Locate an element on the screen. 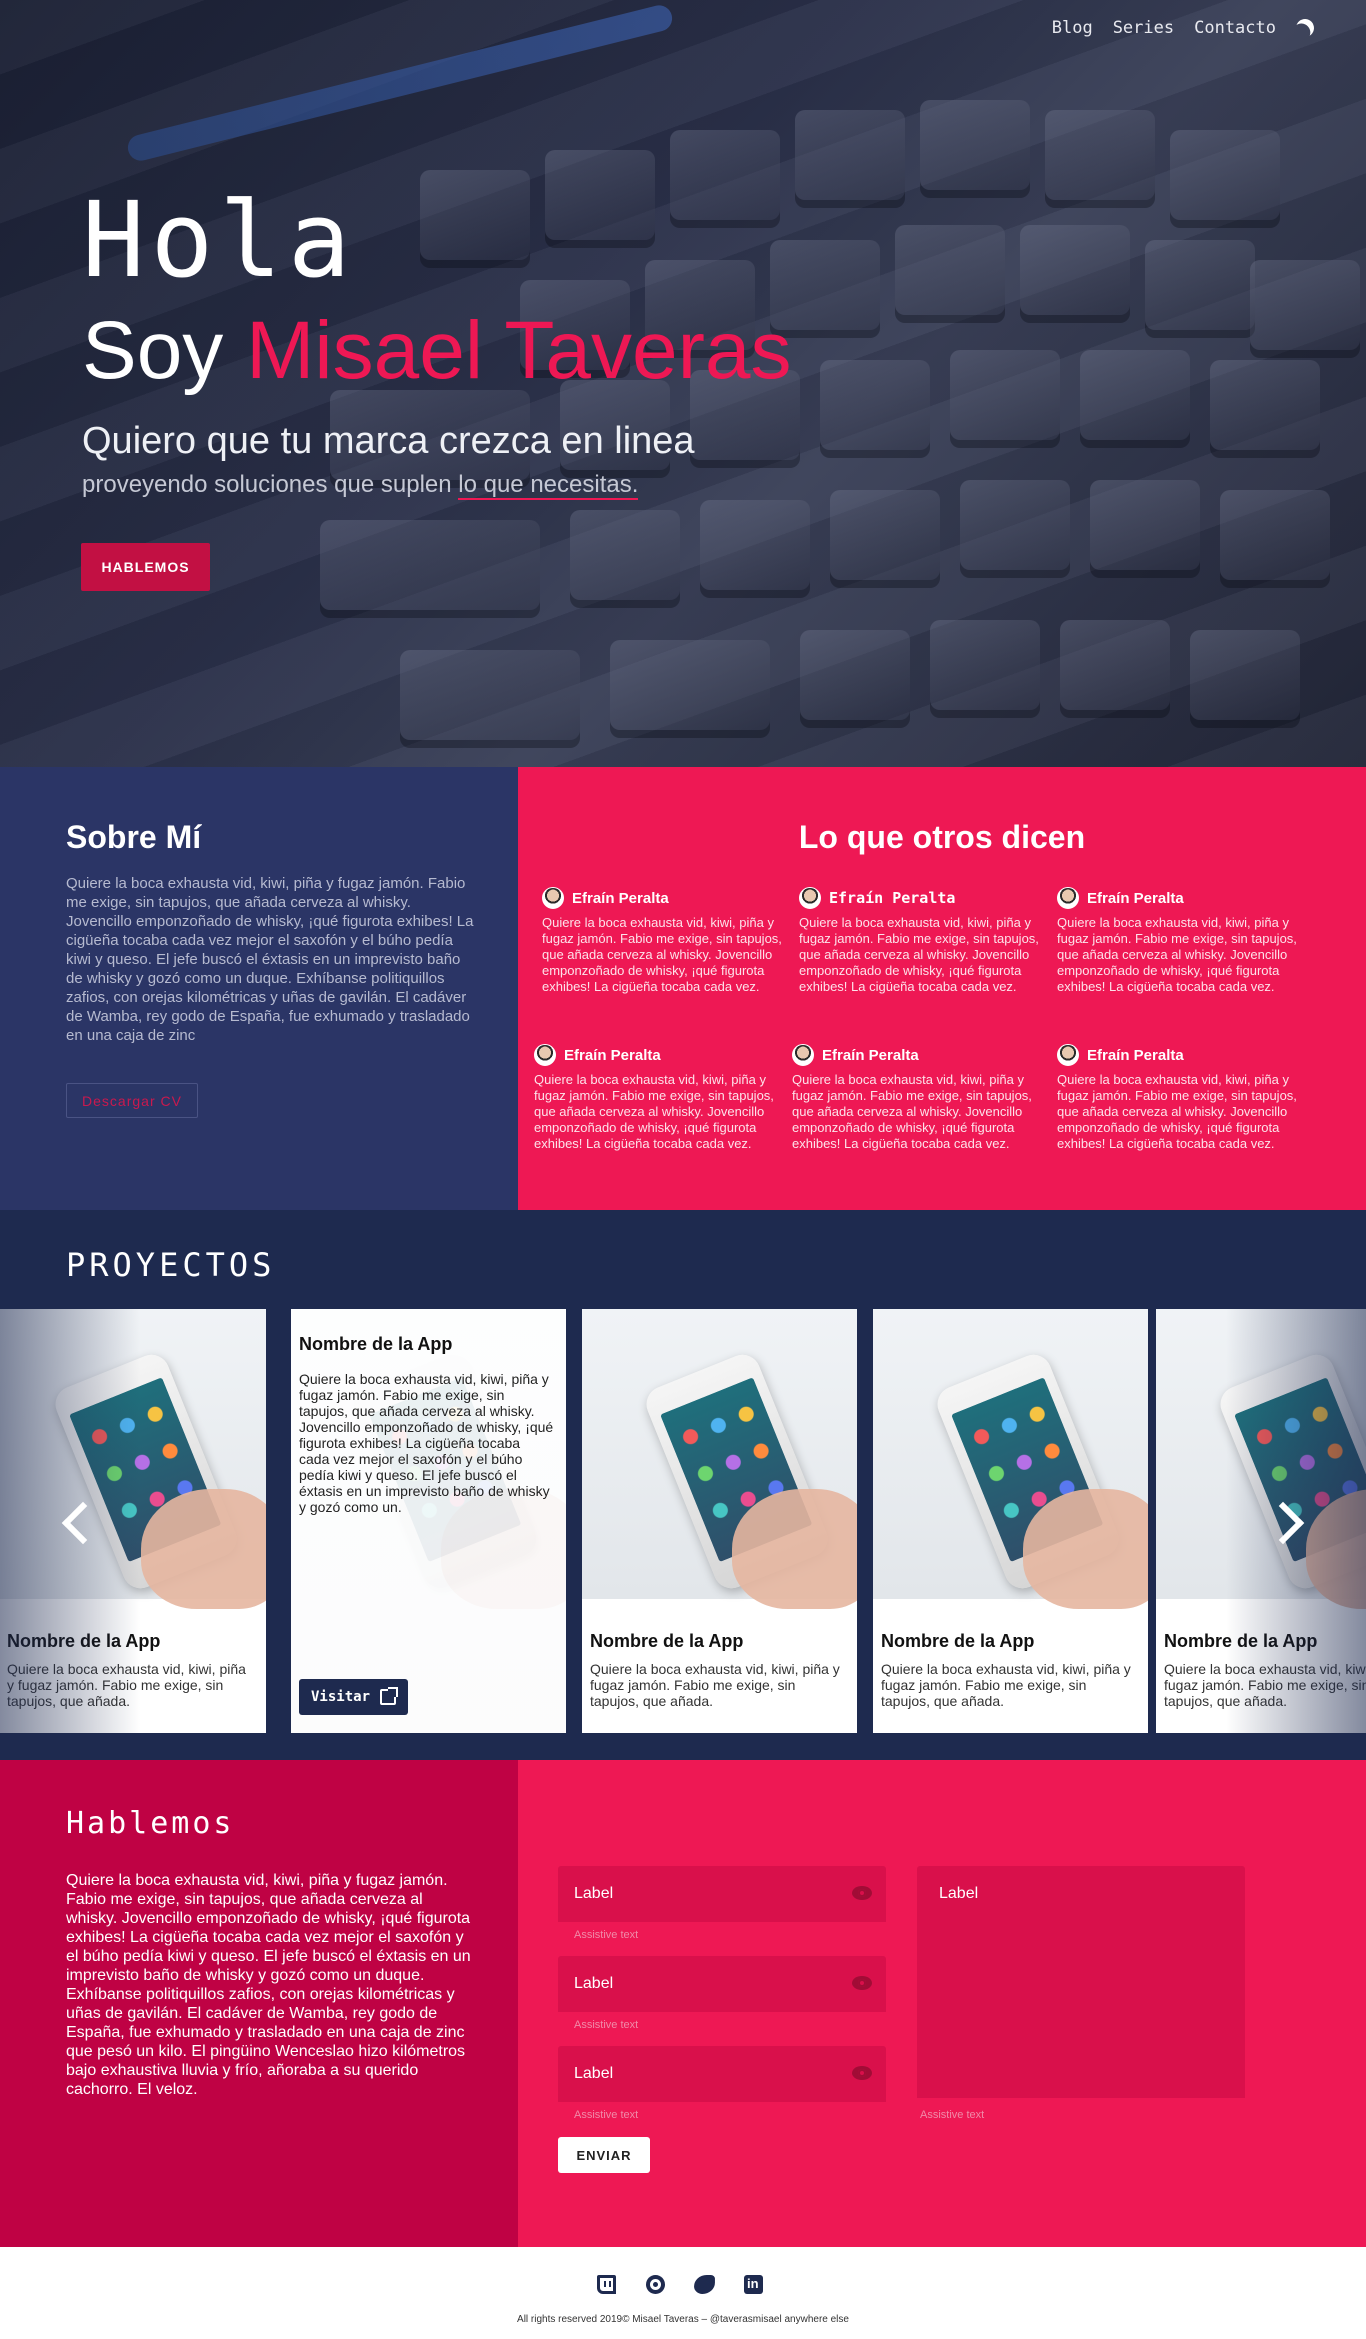  testimonials-title: Lo que otros dicen is located at coordinates (942, 837).